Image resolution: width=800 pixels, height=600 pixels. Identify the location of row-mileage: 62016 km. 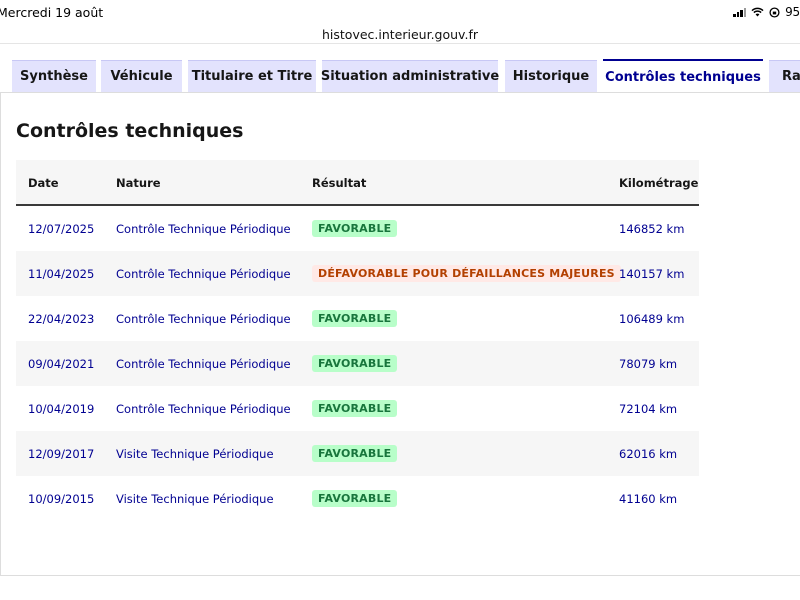
(648, 453).